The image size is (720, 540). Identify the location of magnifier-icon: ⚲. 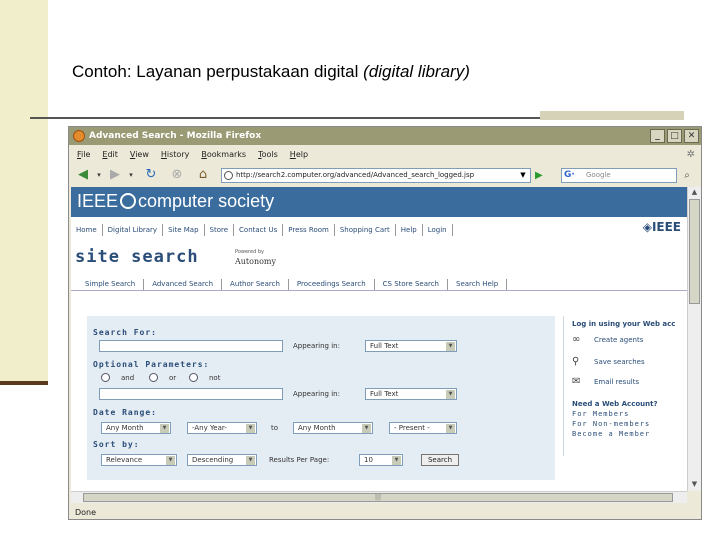
(576, 361).